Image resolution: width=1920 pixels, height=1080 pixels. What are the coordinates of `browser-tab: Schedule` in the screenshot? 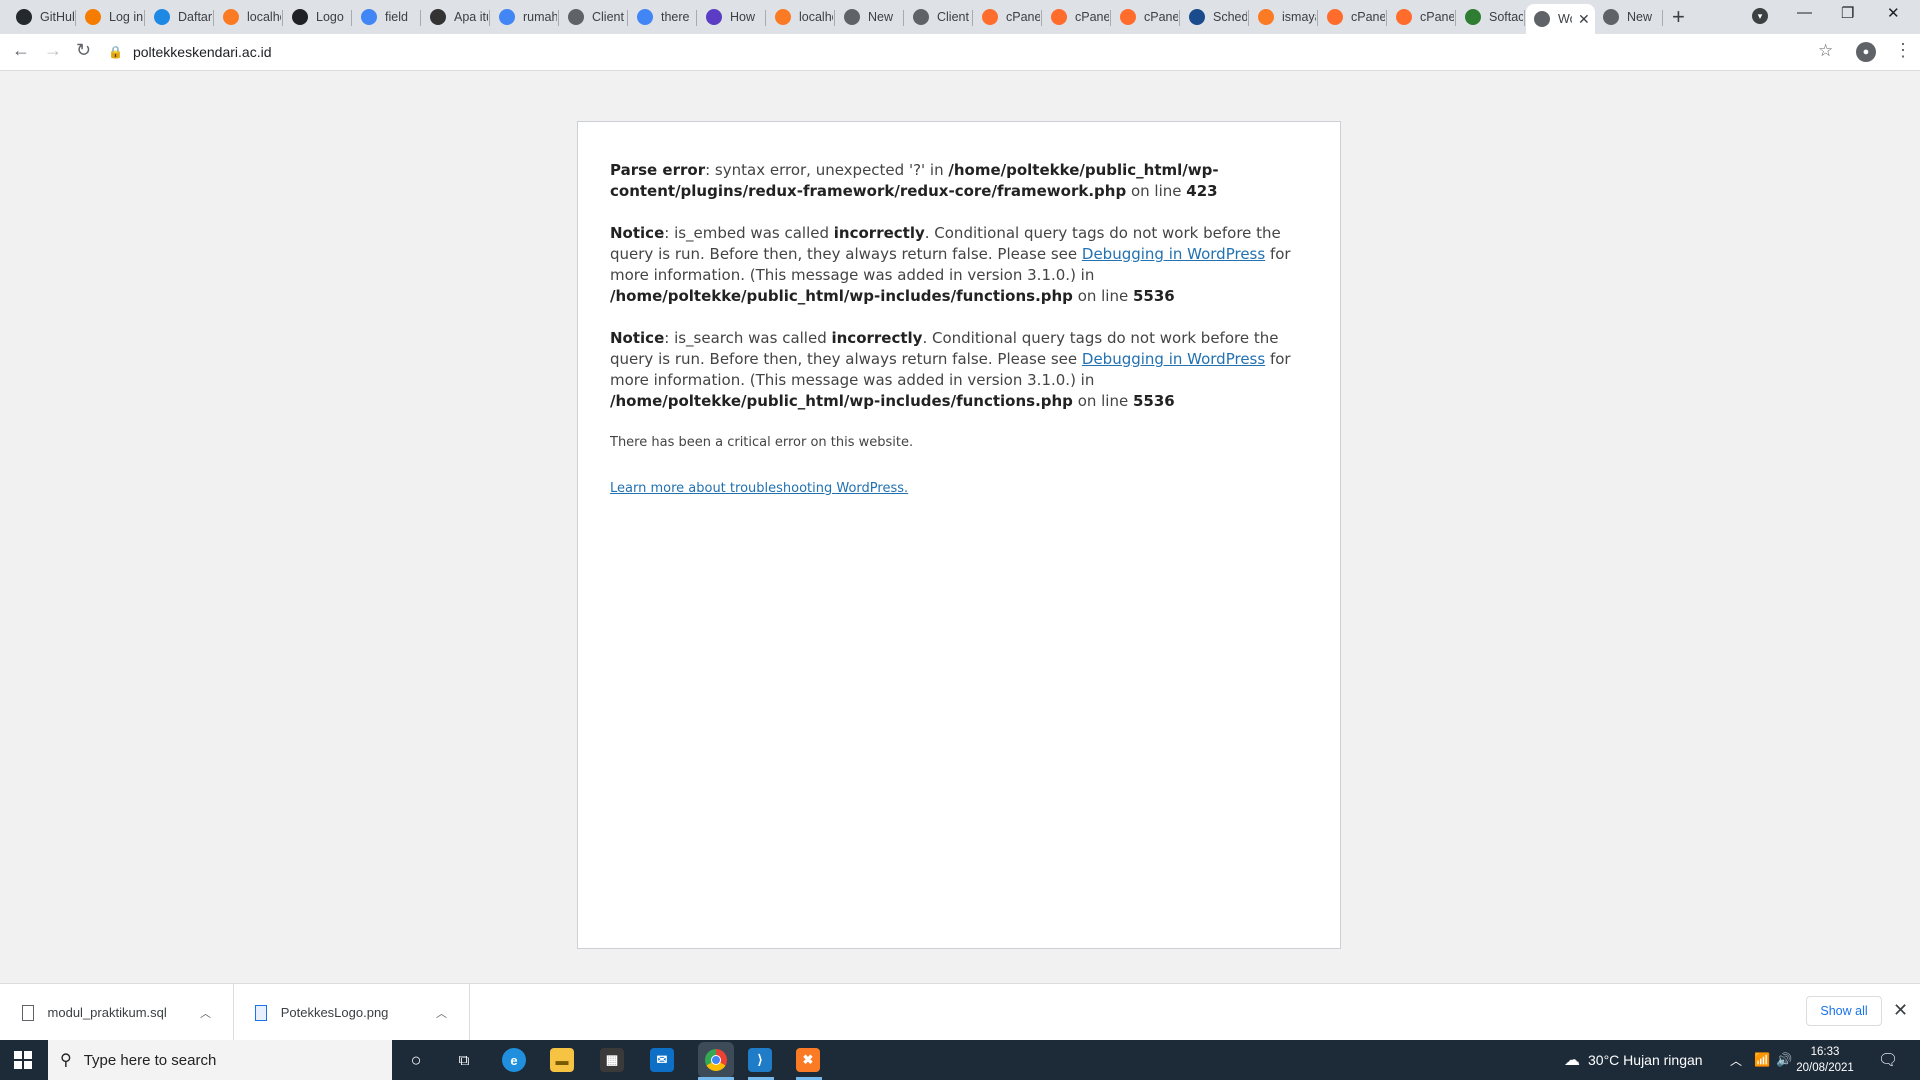 It's located at (1215, 17).